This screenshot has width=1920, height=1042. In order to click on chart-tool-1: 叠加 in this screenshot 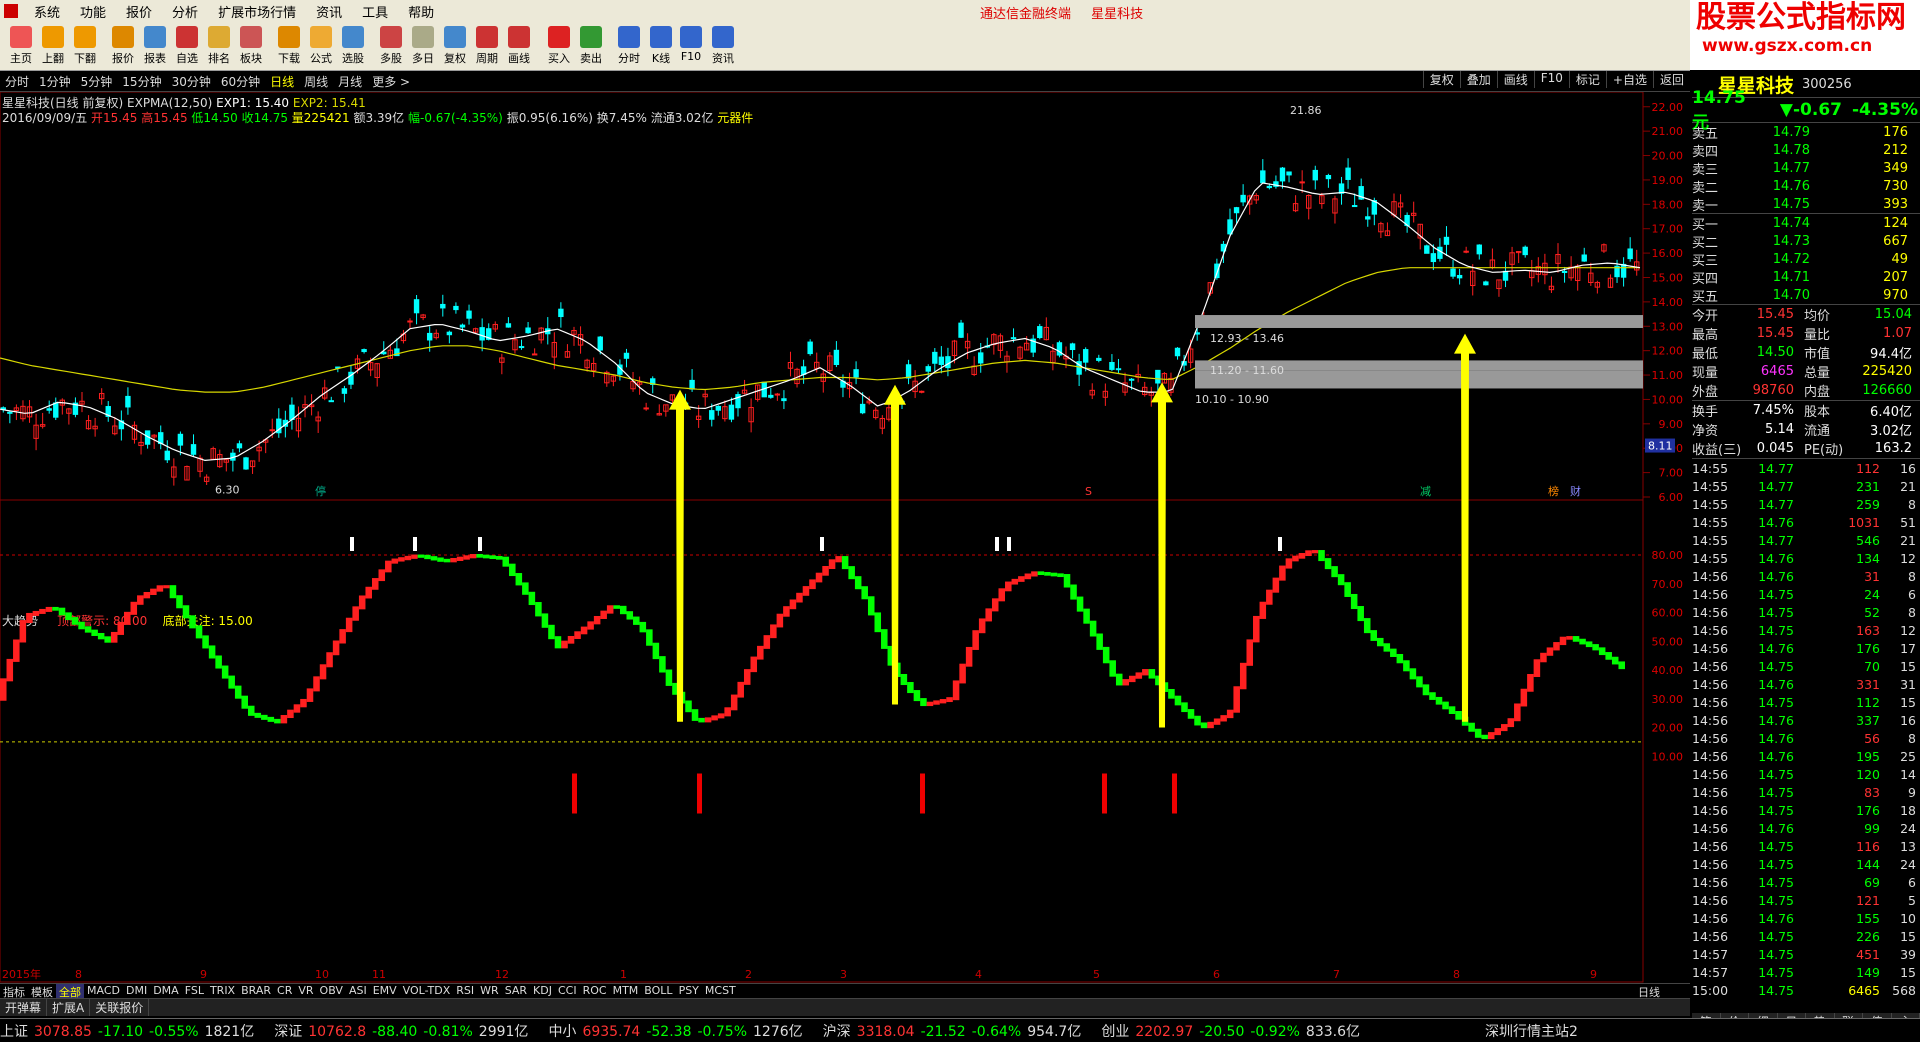, I will do `click(1478, 79)`.